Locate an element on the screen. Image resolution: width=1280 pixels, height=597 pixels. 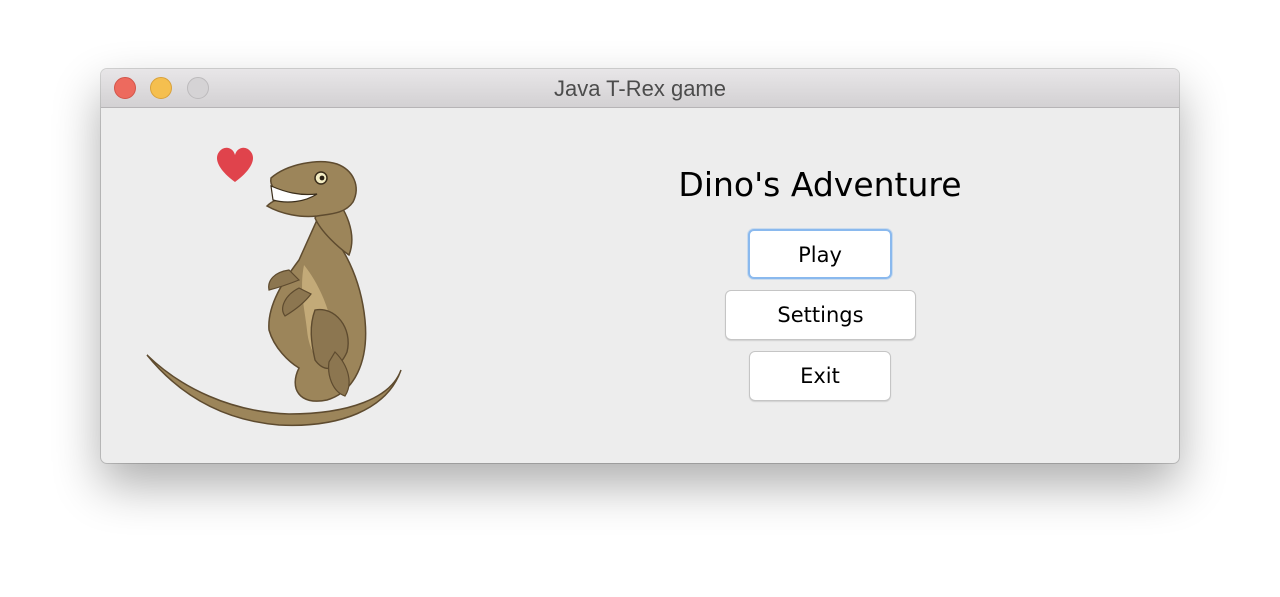
title-bar: Java T-Rex game is located at coordinates (640, 88).